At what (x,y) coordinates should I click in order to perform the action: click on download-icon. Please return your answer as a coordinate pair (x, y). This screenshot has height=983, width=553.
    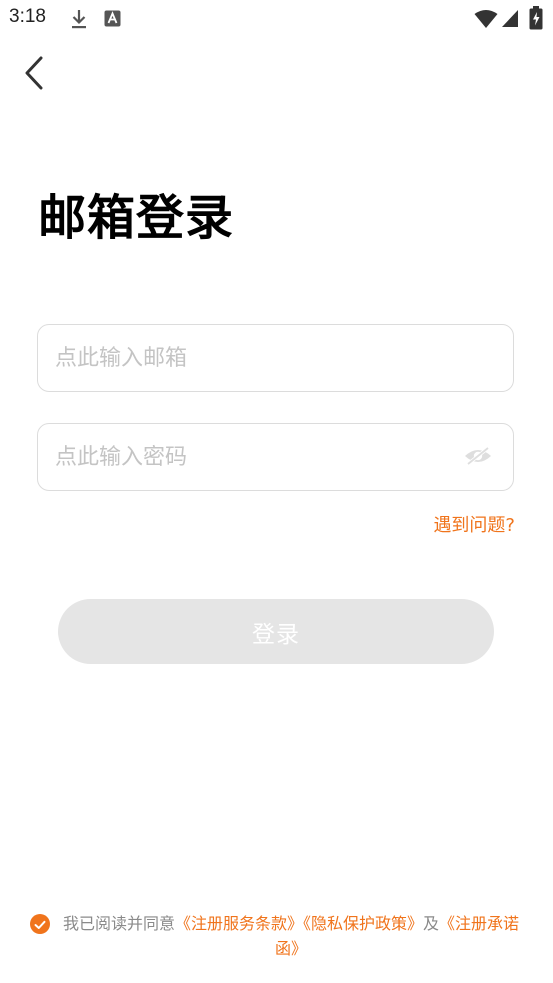
    Looking at the image, I should click on (79, 21).